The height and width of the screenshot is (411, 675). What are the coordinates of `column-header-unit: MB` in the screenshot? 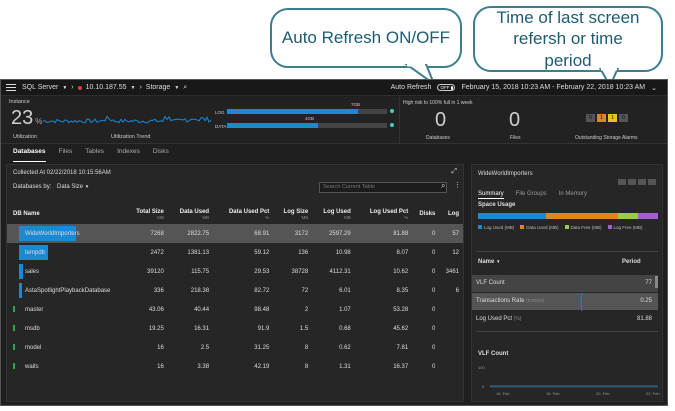 It's located at (305, 217).